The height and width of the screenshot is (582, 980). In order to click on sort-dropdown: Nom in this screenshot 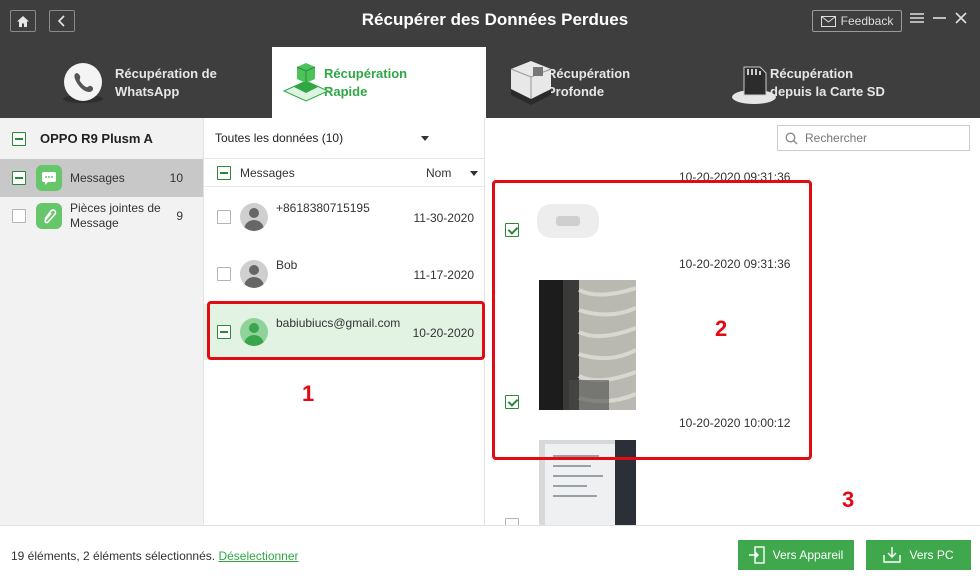, I will do `click(452, 173)`.